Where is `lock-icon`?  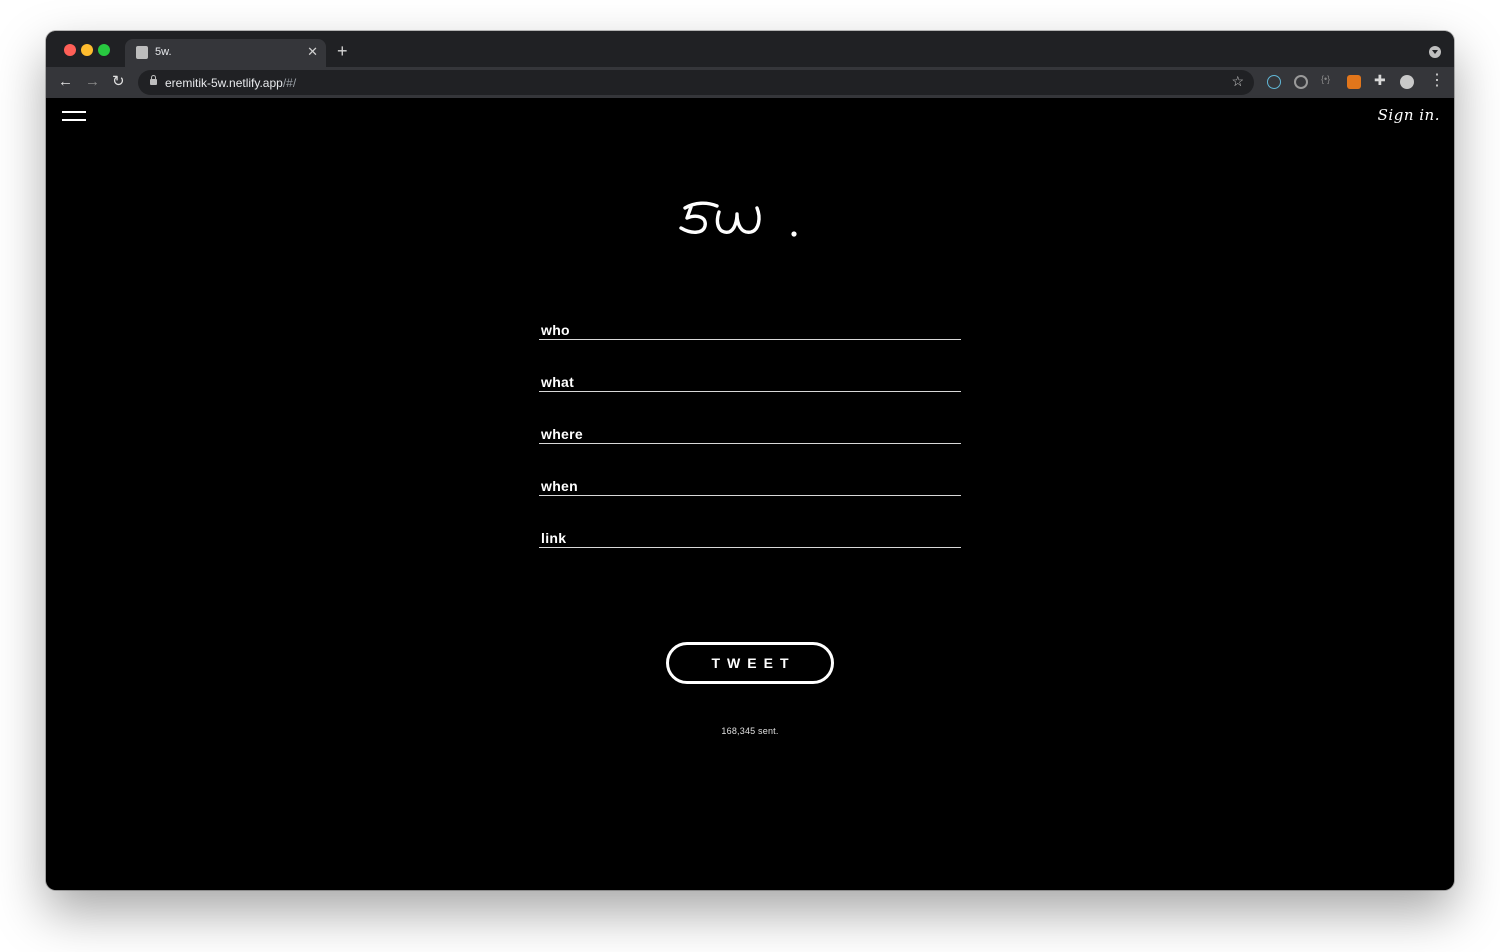 lock-icon is located at coordinates (153, 80).